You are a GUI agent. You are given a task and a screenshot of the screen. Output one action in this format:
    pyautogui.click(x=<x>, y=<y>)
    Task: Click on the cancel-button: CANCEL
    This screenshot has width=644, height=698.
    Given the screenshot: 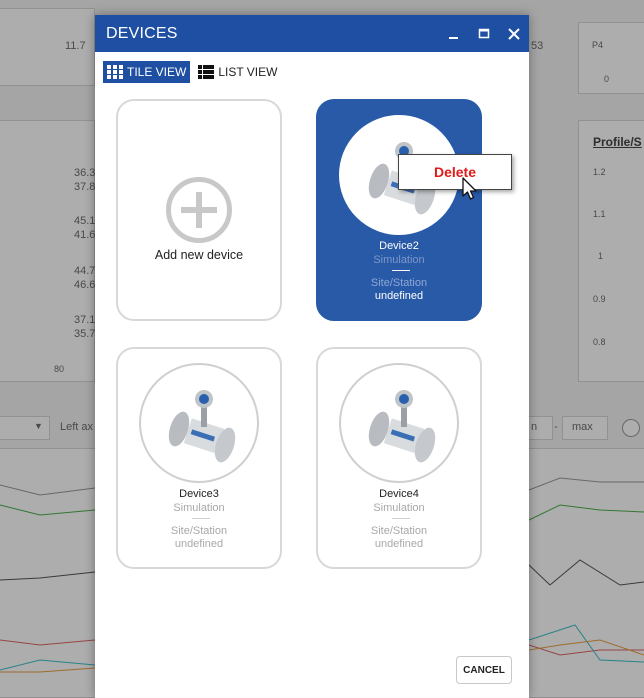 What is the action you would take?
    pyautogui.click(x=484, y=670)
    